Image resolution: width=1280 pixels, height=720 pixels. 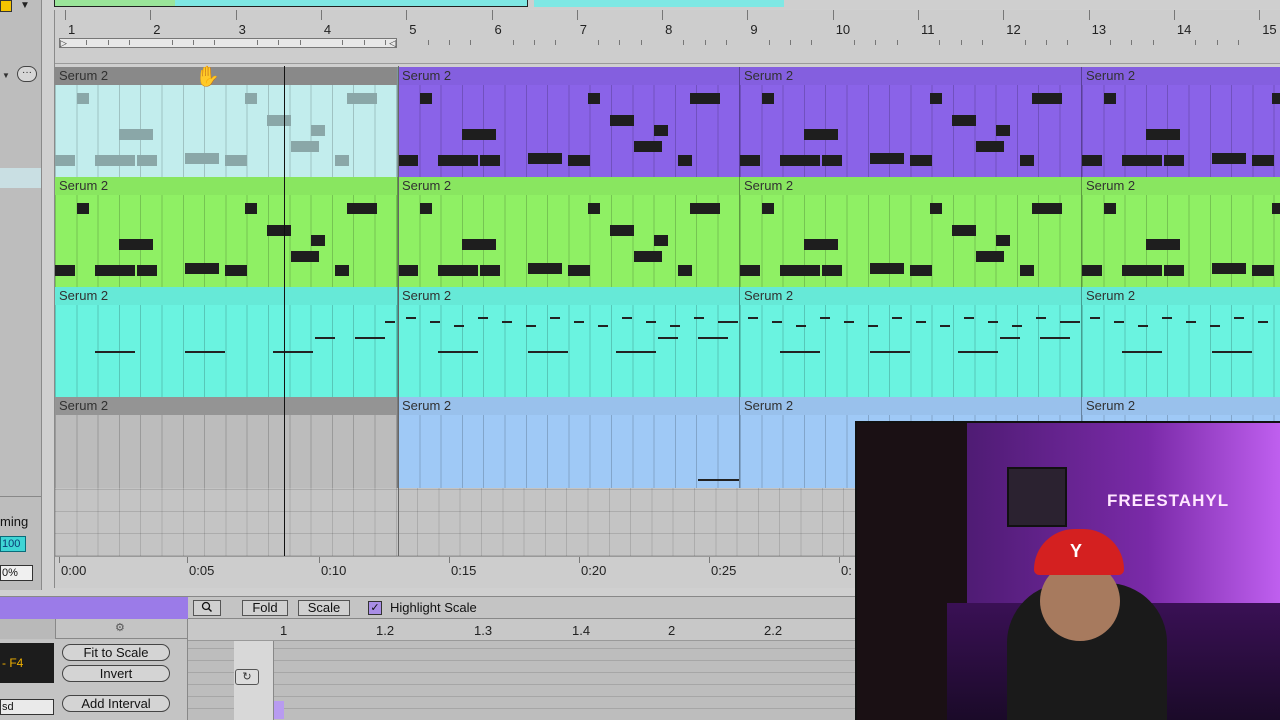 I want to click on loop-icon: ↻, so click(x=247, y=677).